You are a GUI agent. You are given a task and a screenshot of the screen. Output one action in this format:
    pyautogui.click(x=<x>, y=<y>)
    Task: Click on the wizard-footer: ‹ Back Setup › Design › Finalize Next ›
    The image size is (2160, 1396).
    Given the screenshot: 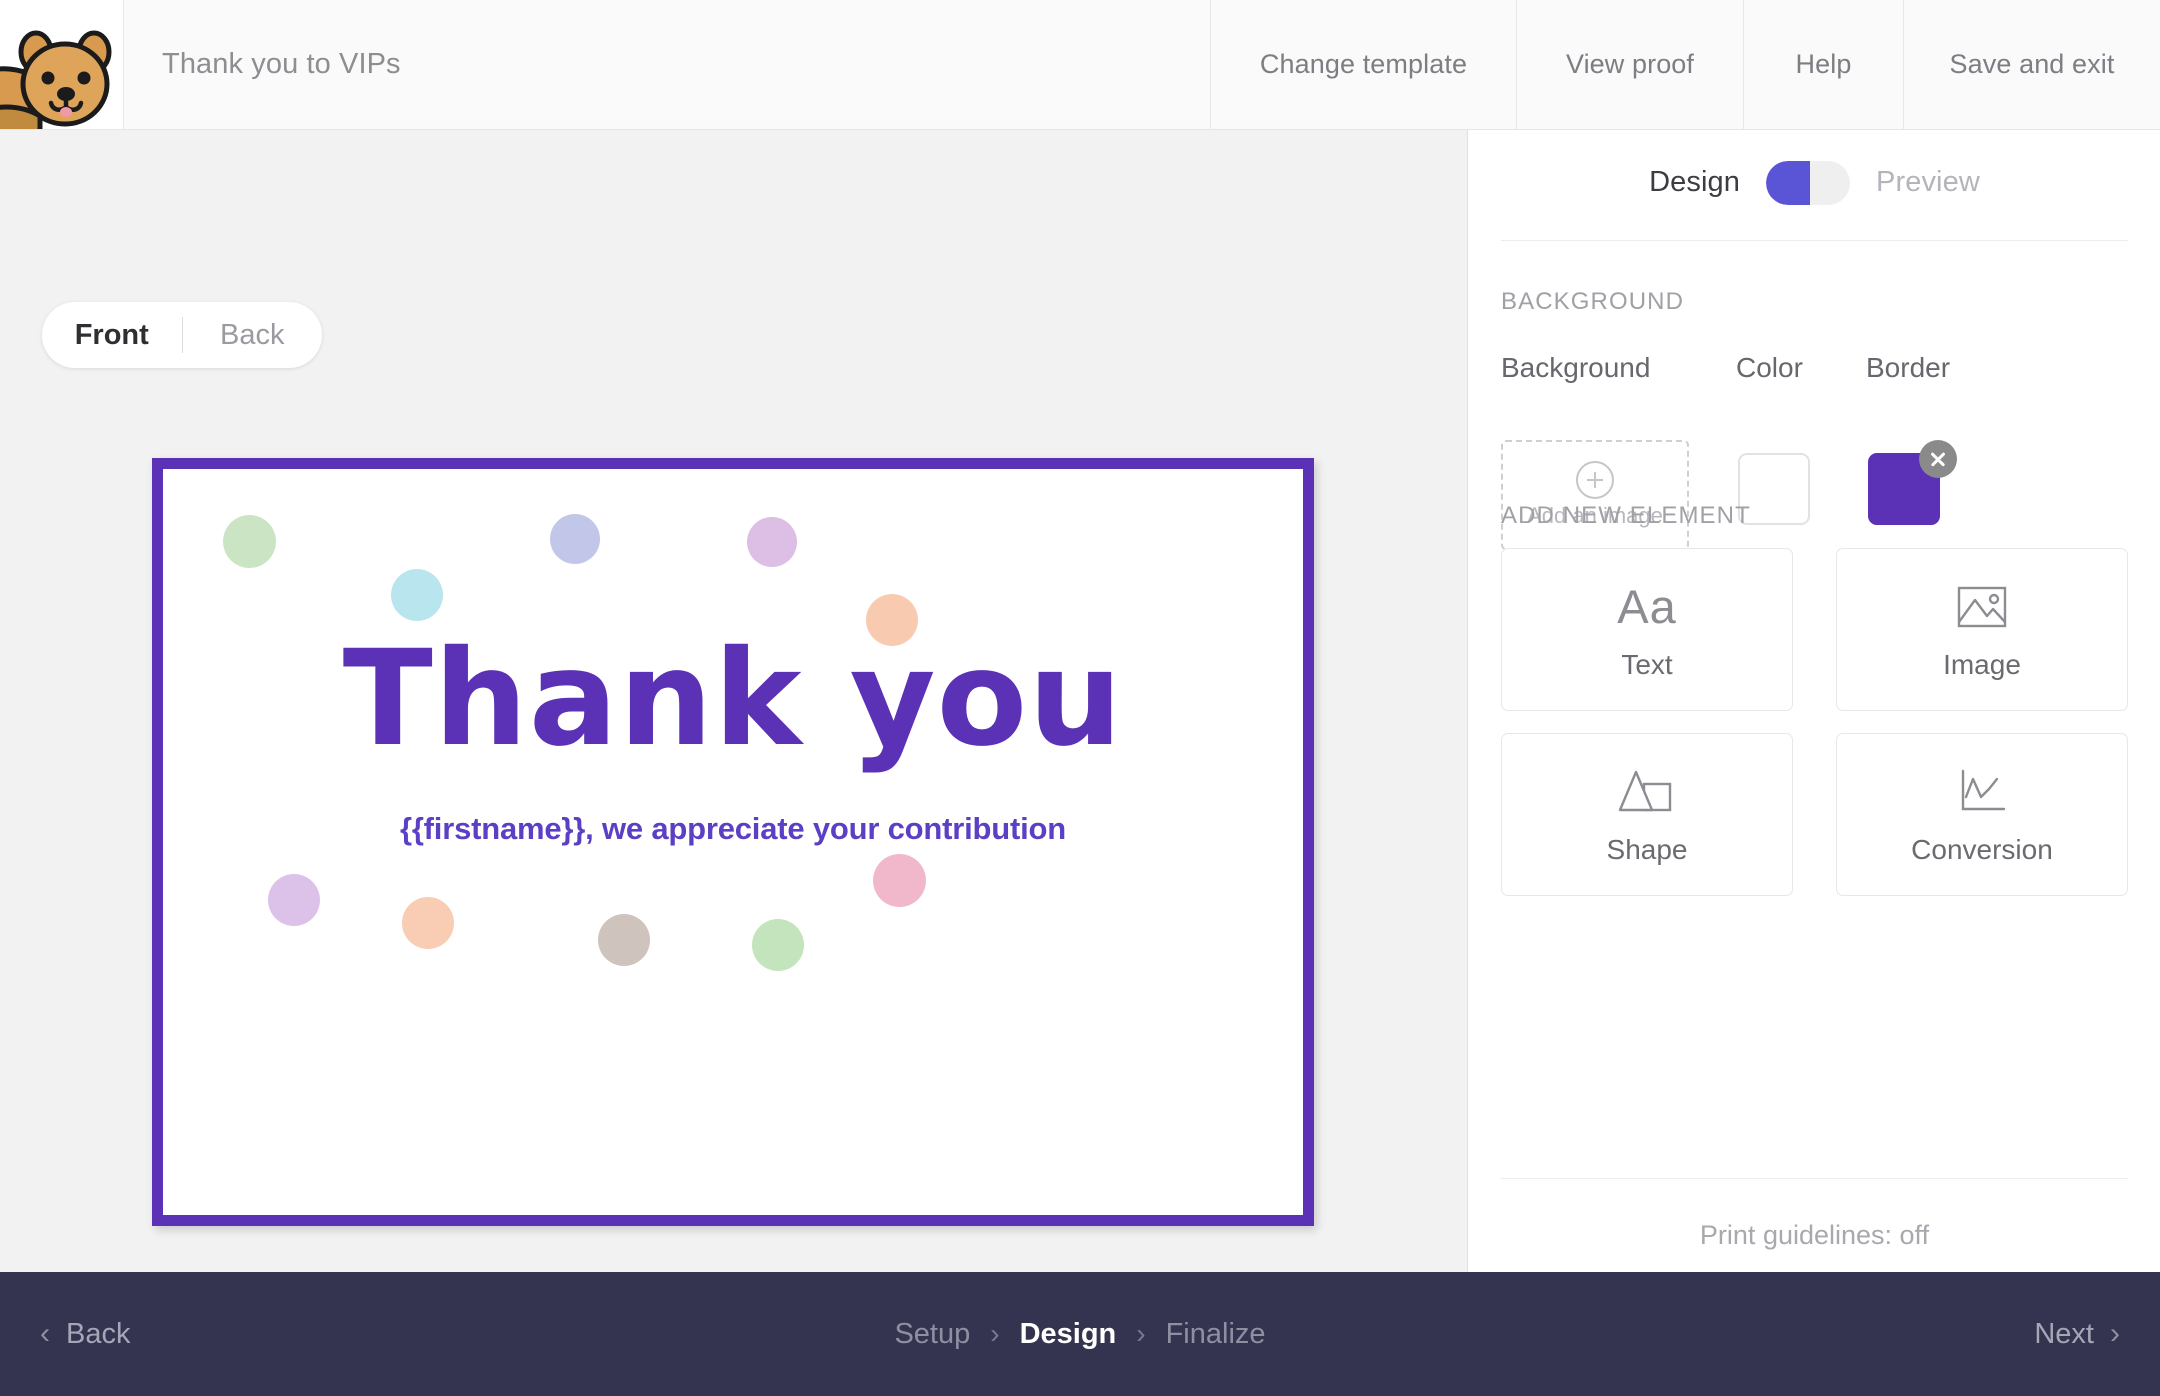 What is the action you would take?
    pyautogui.click(x=1080, y=1334)
    